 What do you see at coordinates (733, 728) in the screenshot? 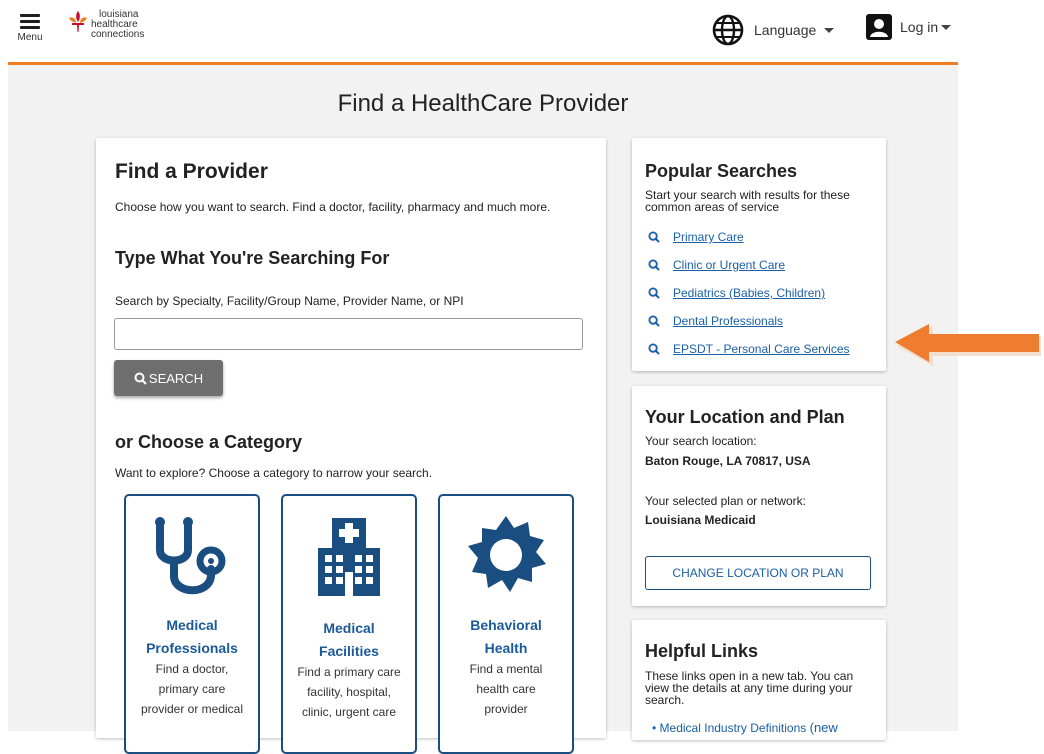
I see `helpful-link-text: Medical Industry Definitions` at bounding box center [733, 728].